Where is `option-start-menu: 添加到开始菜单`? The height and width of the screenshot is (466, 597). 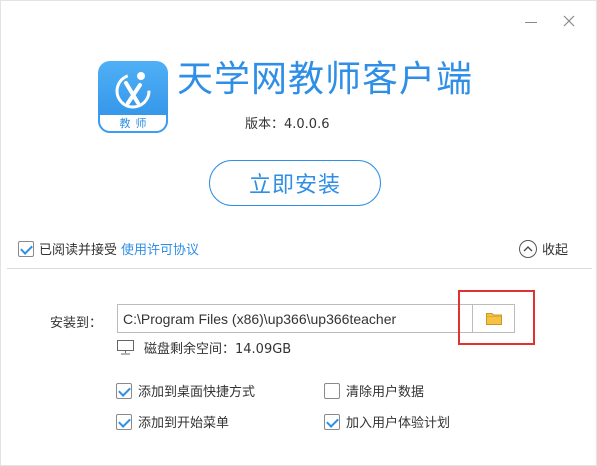 option-start-menu: 添加到开始菜单 is located at coordinates (172, 421).